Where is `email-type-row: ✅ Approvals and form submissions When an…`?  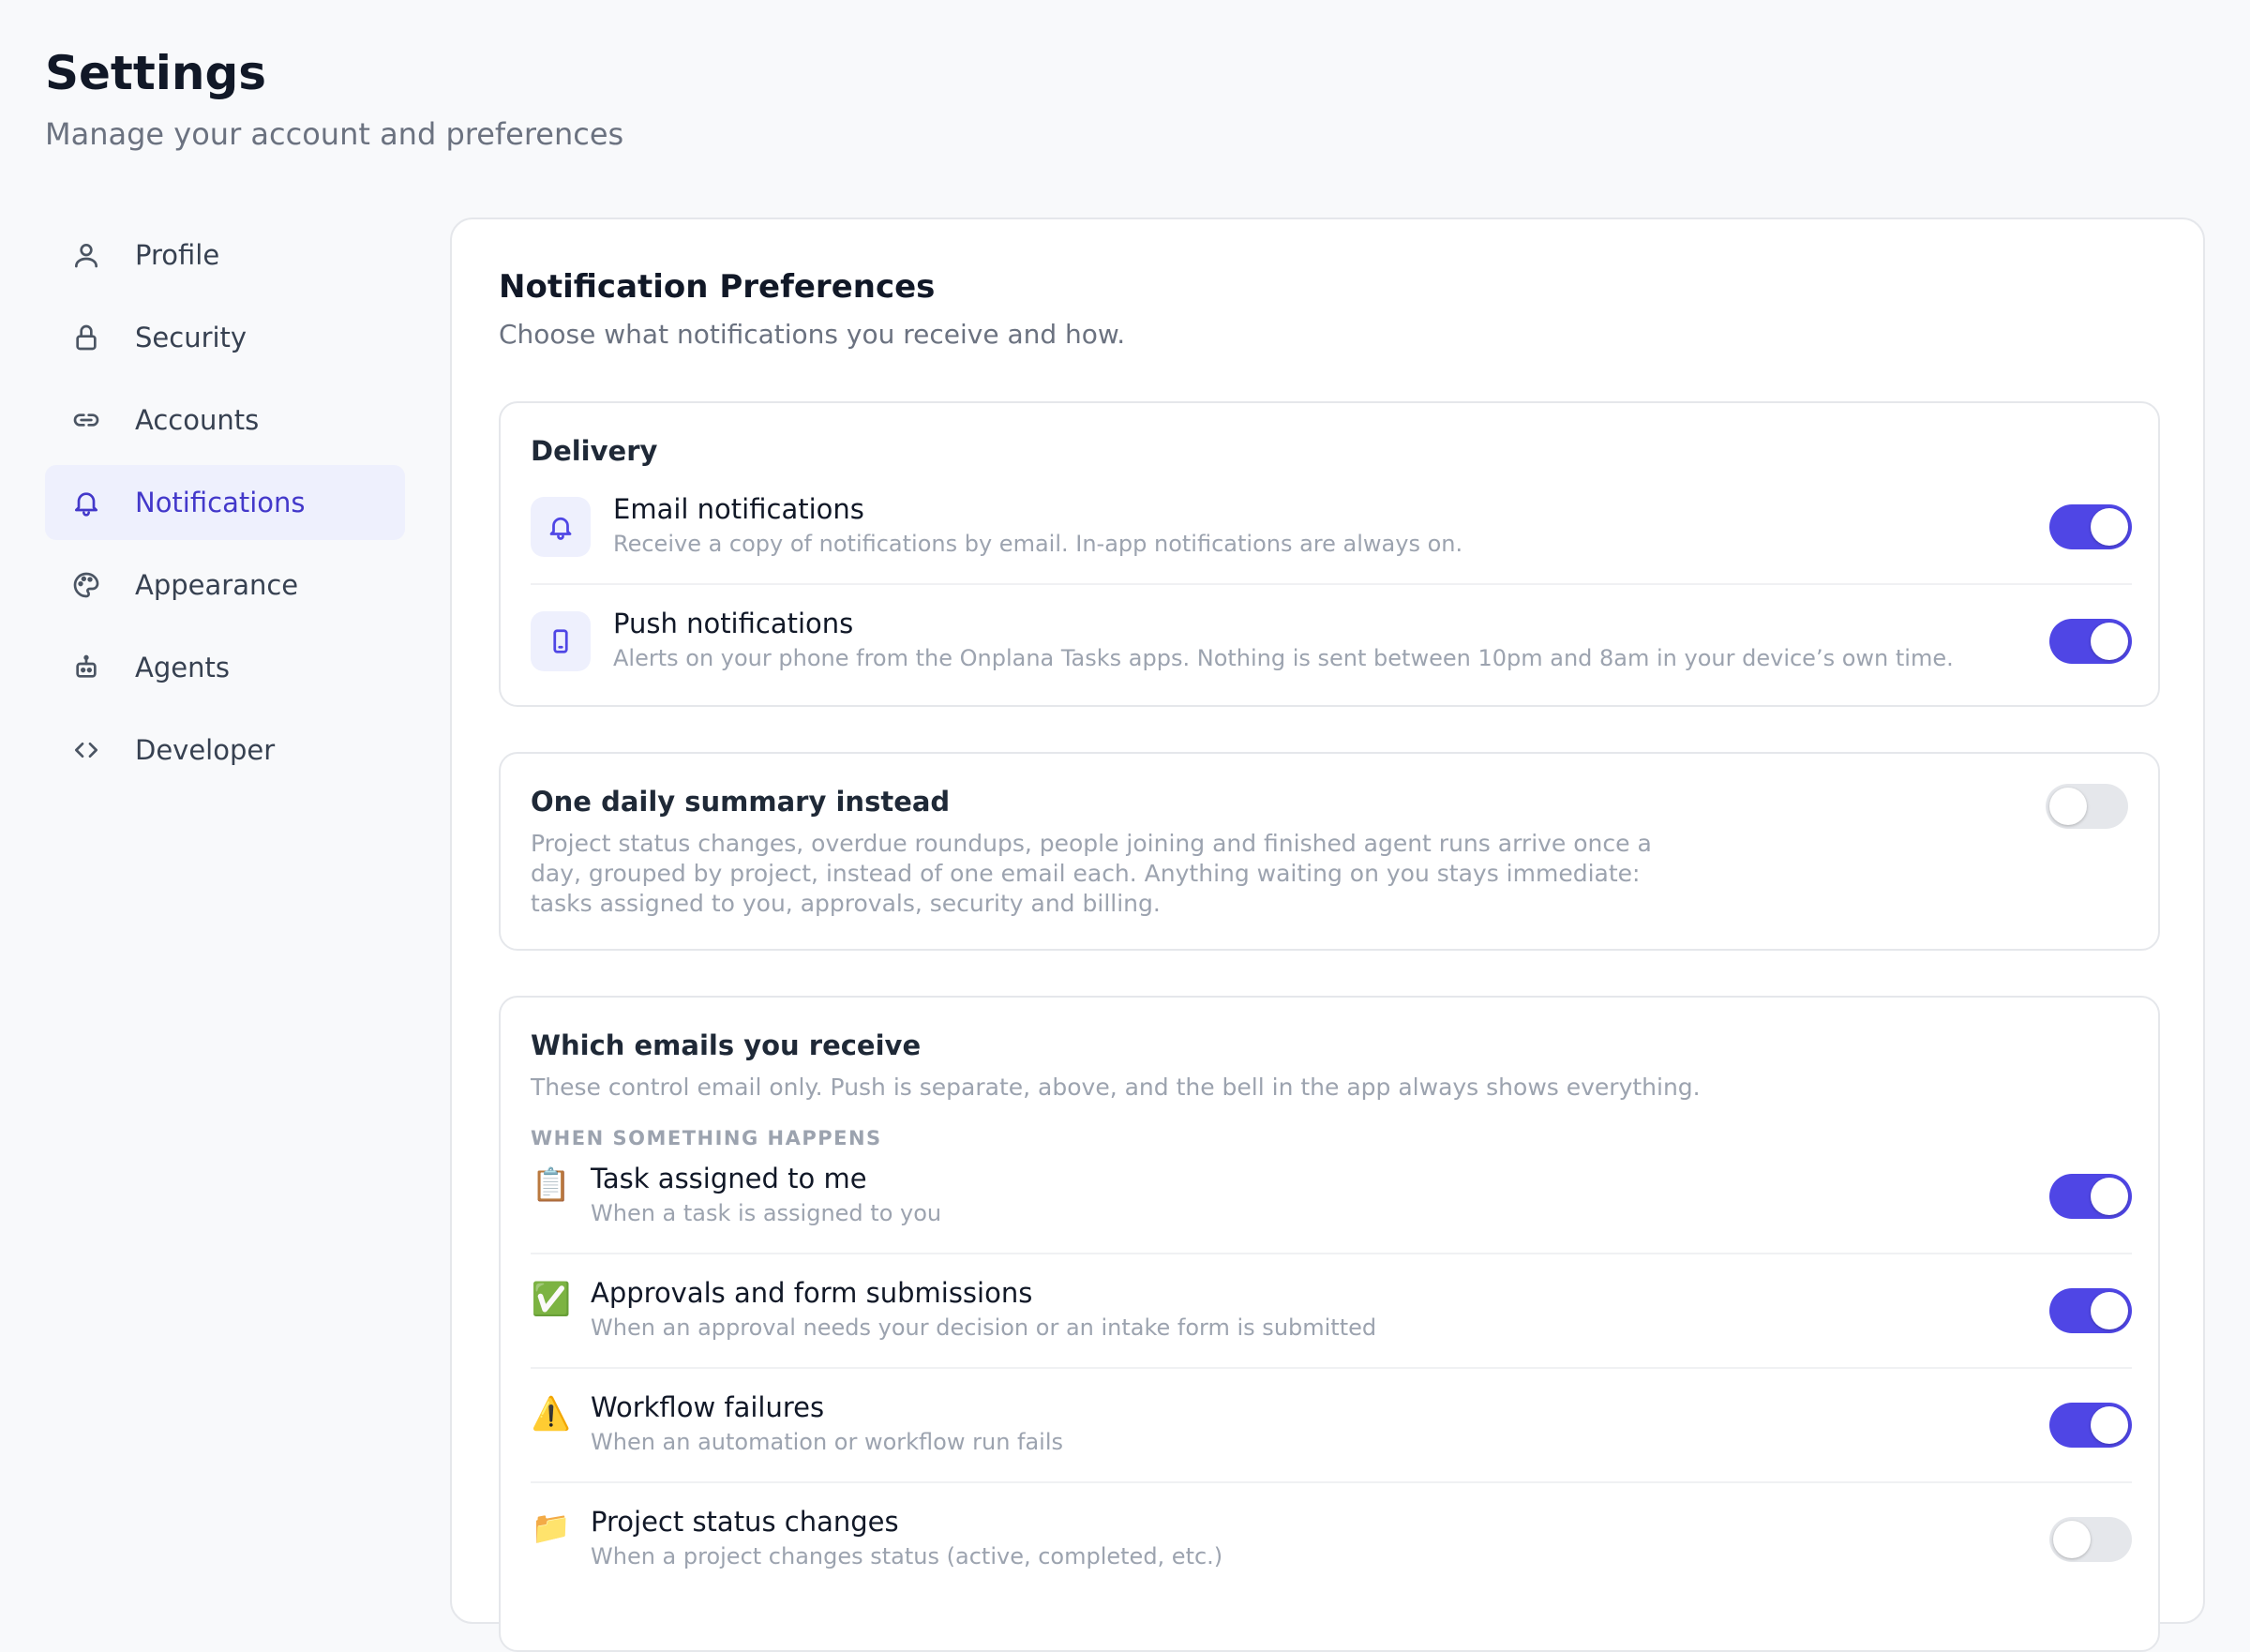
email-type-row: ✅ Approvals and form submissions When an… is located at coordinates (1331, 1309).